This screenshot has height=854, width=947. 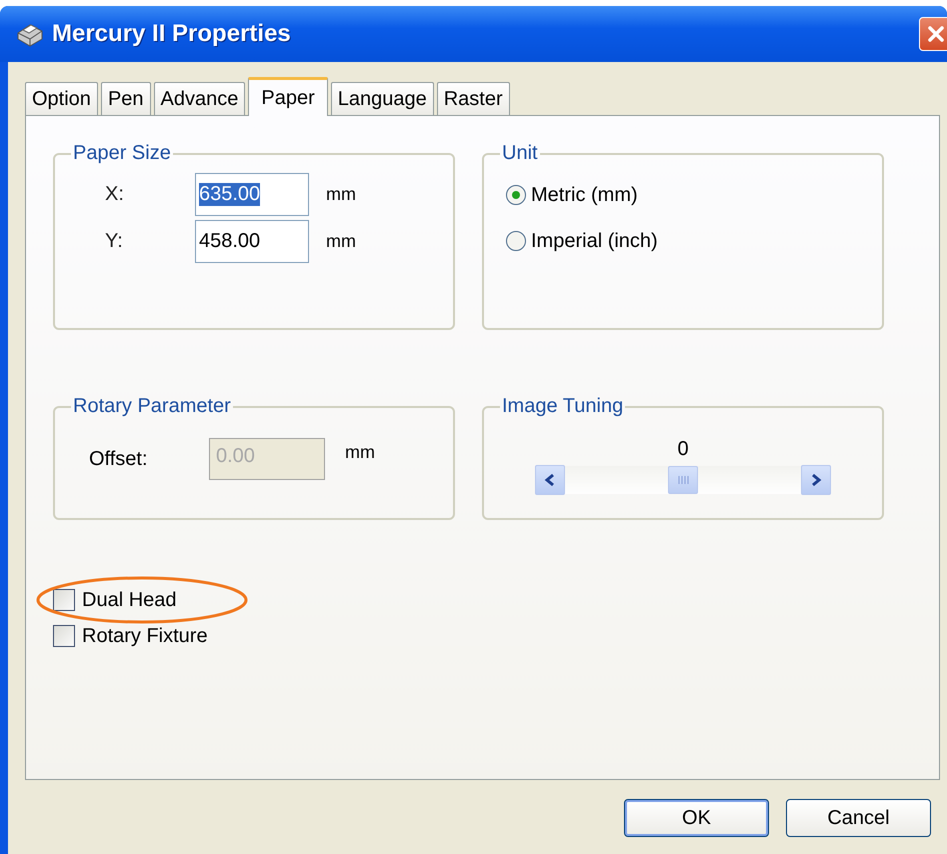 What do you see at coordinates (122, 153) in the screenshot?
I see `group-title: Paper Size` at bounding box center [122, 153].